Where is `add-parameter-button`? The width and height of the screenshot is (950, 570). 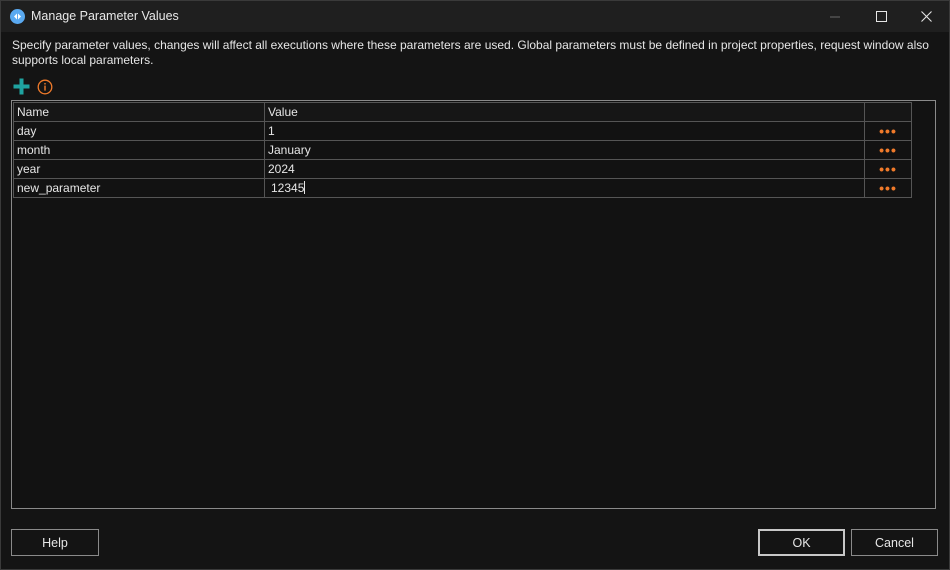
add-parameter-button is located at coordinates (21, 86).